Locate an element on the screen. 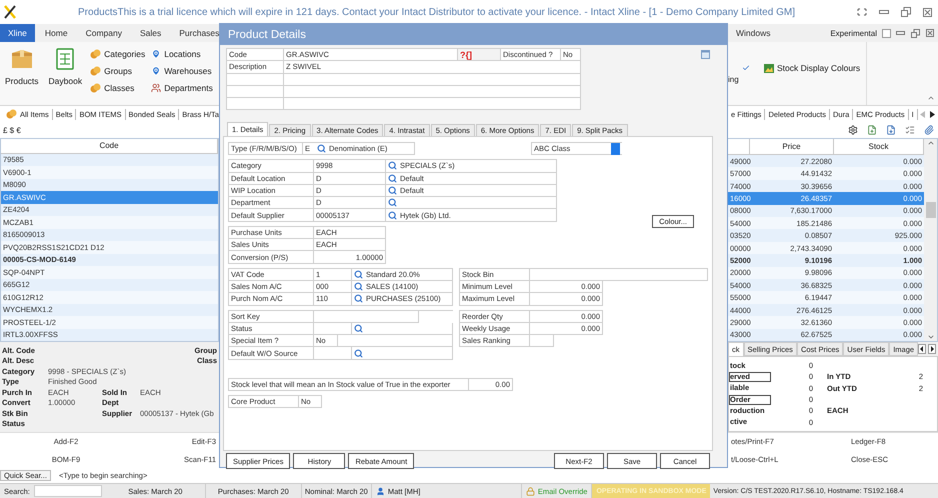  window-icon is located at coordinates (705, 54).